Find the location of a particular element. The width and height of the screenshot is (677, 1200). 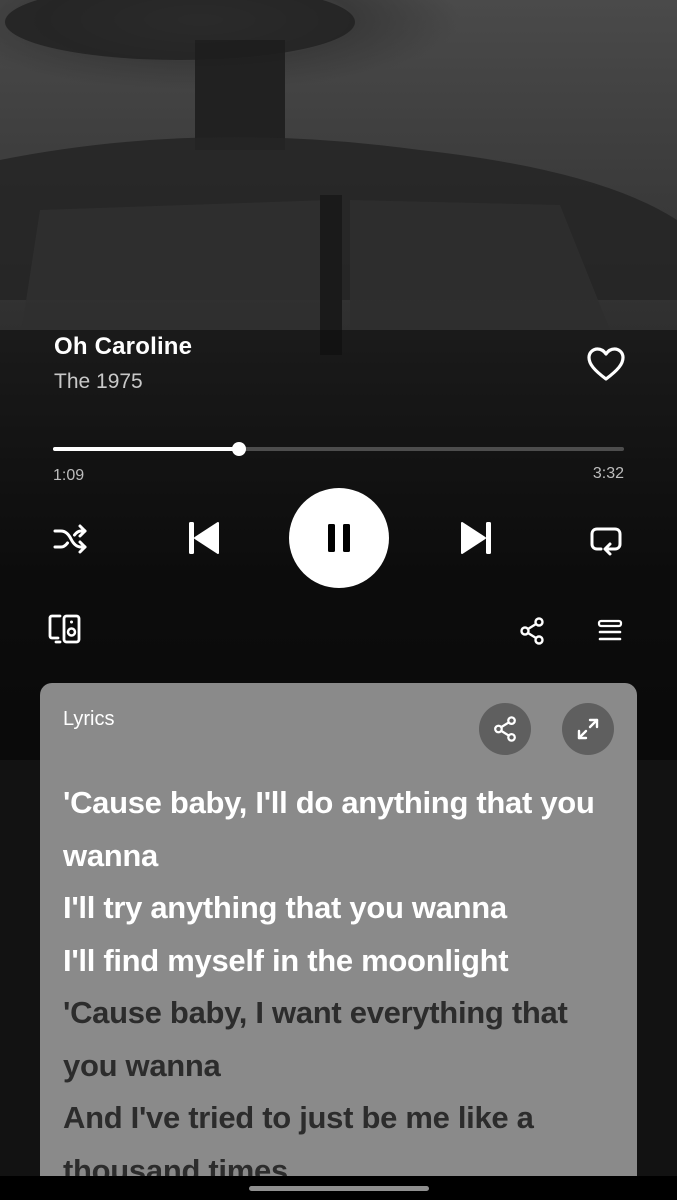

lyric-line: I'll find myself in the moonlight is located at coordinates (286, 960).